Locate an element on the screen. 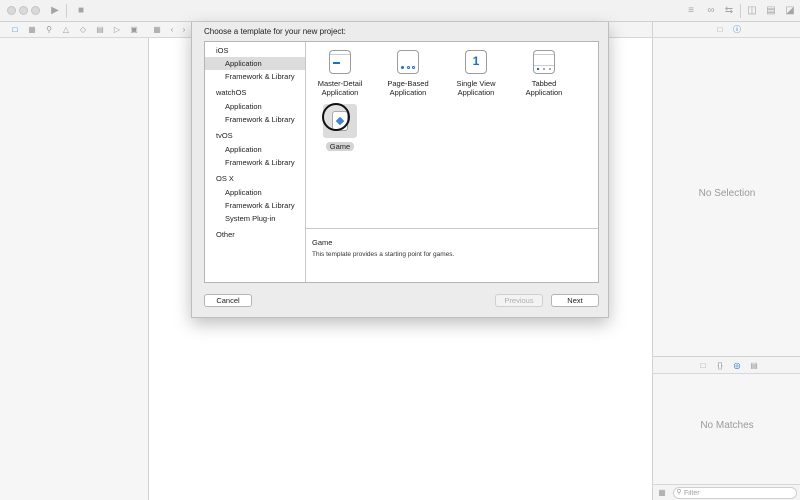 The width and height of the screenshot is (800, 500). grid-view-icon: ▦ is located at coordinates (662, 493).